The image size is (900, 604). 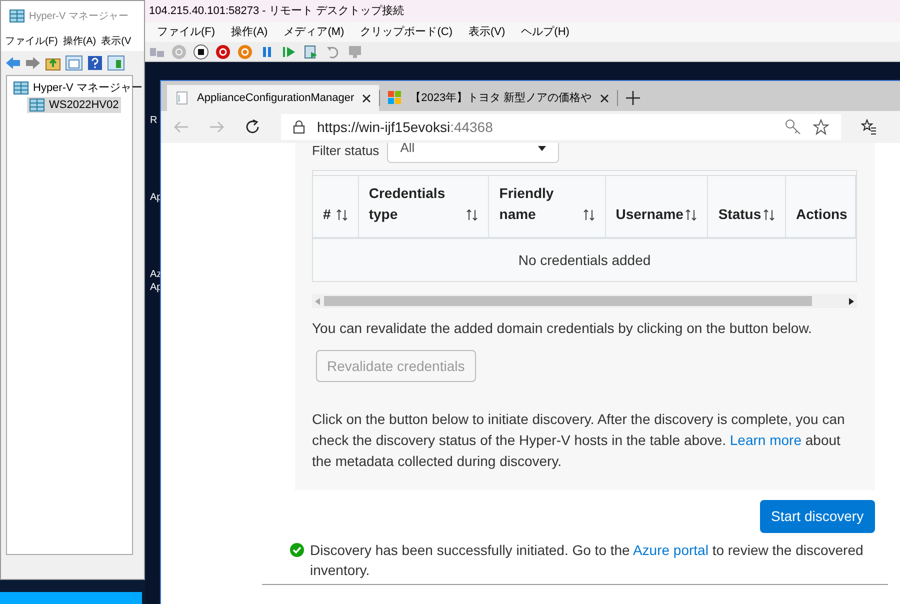 What do you see at coordinates (276, 11) in the screenshot?
I see `window-title: 104.215.40.101:58273 - リモート デスクトップ接続` at bounding box center [276, 11].